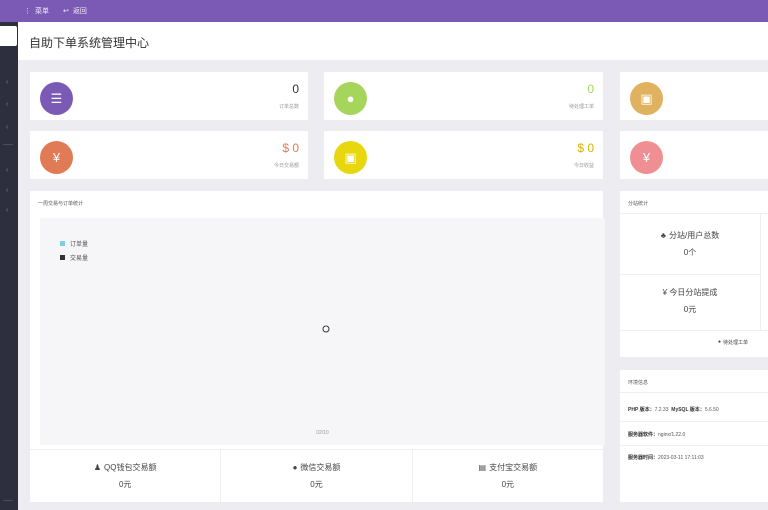 The height and width of the screenshot is (510, 768). Describe the element at coordinates (288, 107) in the screenshot. I see `stat-label: 订单总数` at that location.